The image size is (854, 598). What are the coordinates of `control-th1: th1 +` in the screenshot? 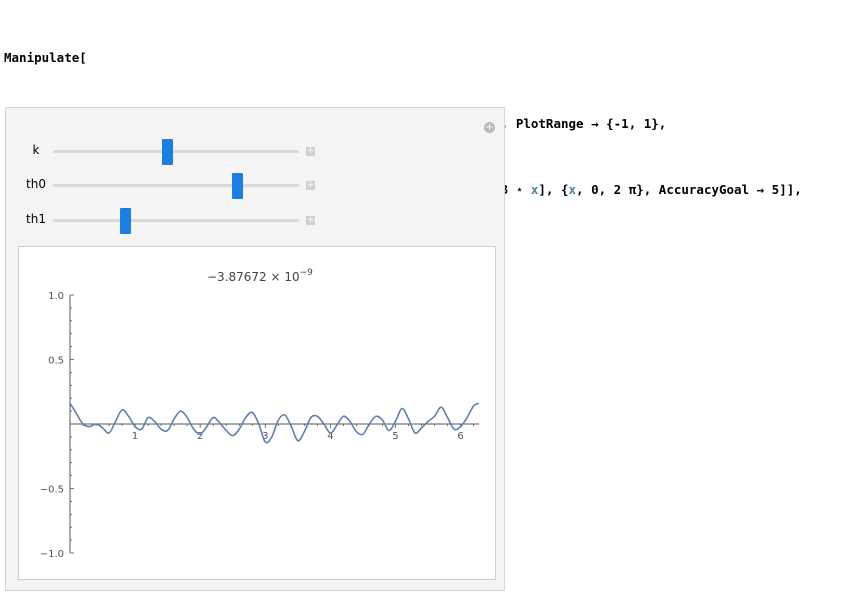 It's located at (171, 221).